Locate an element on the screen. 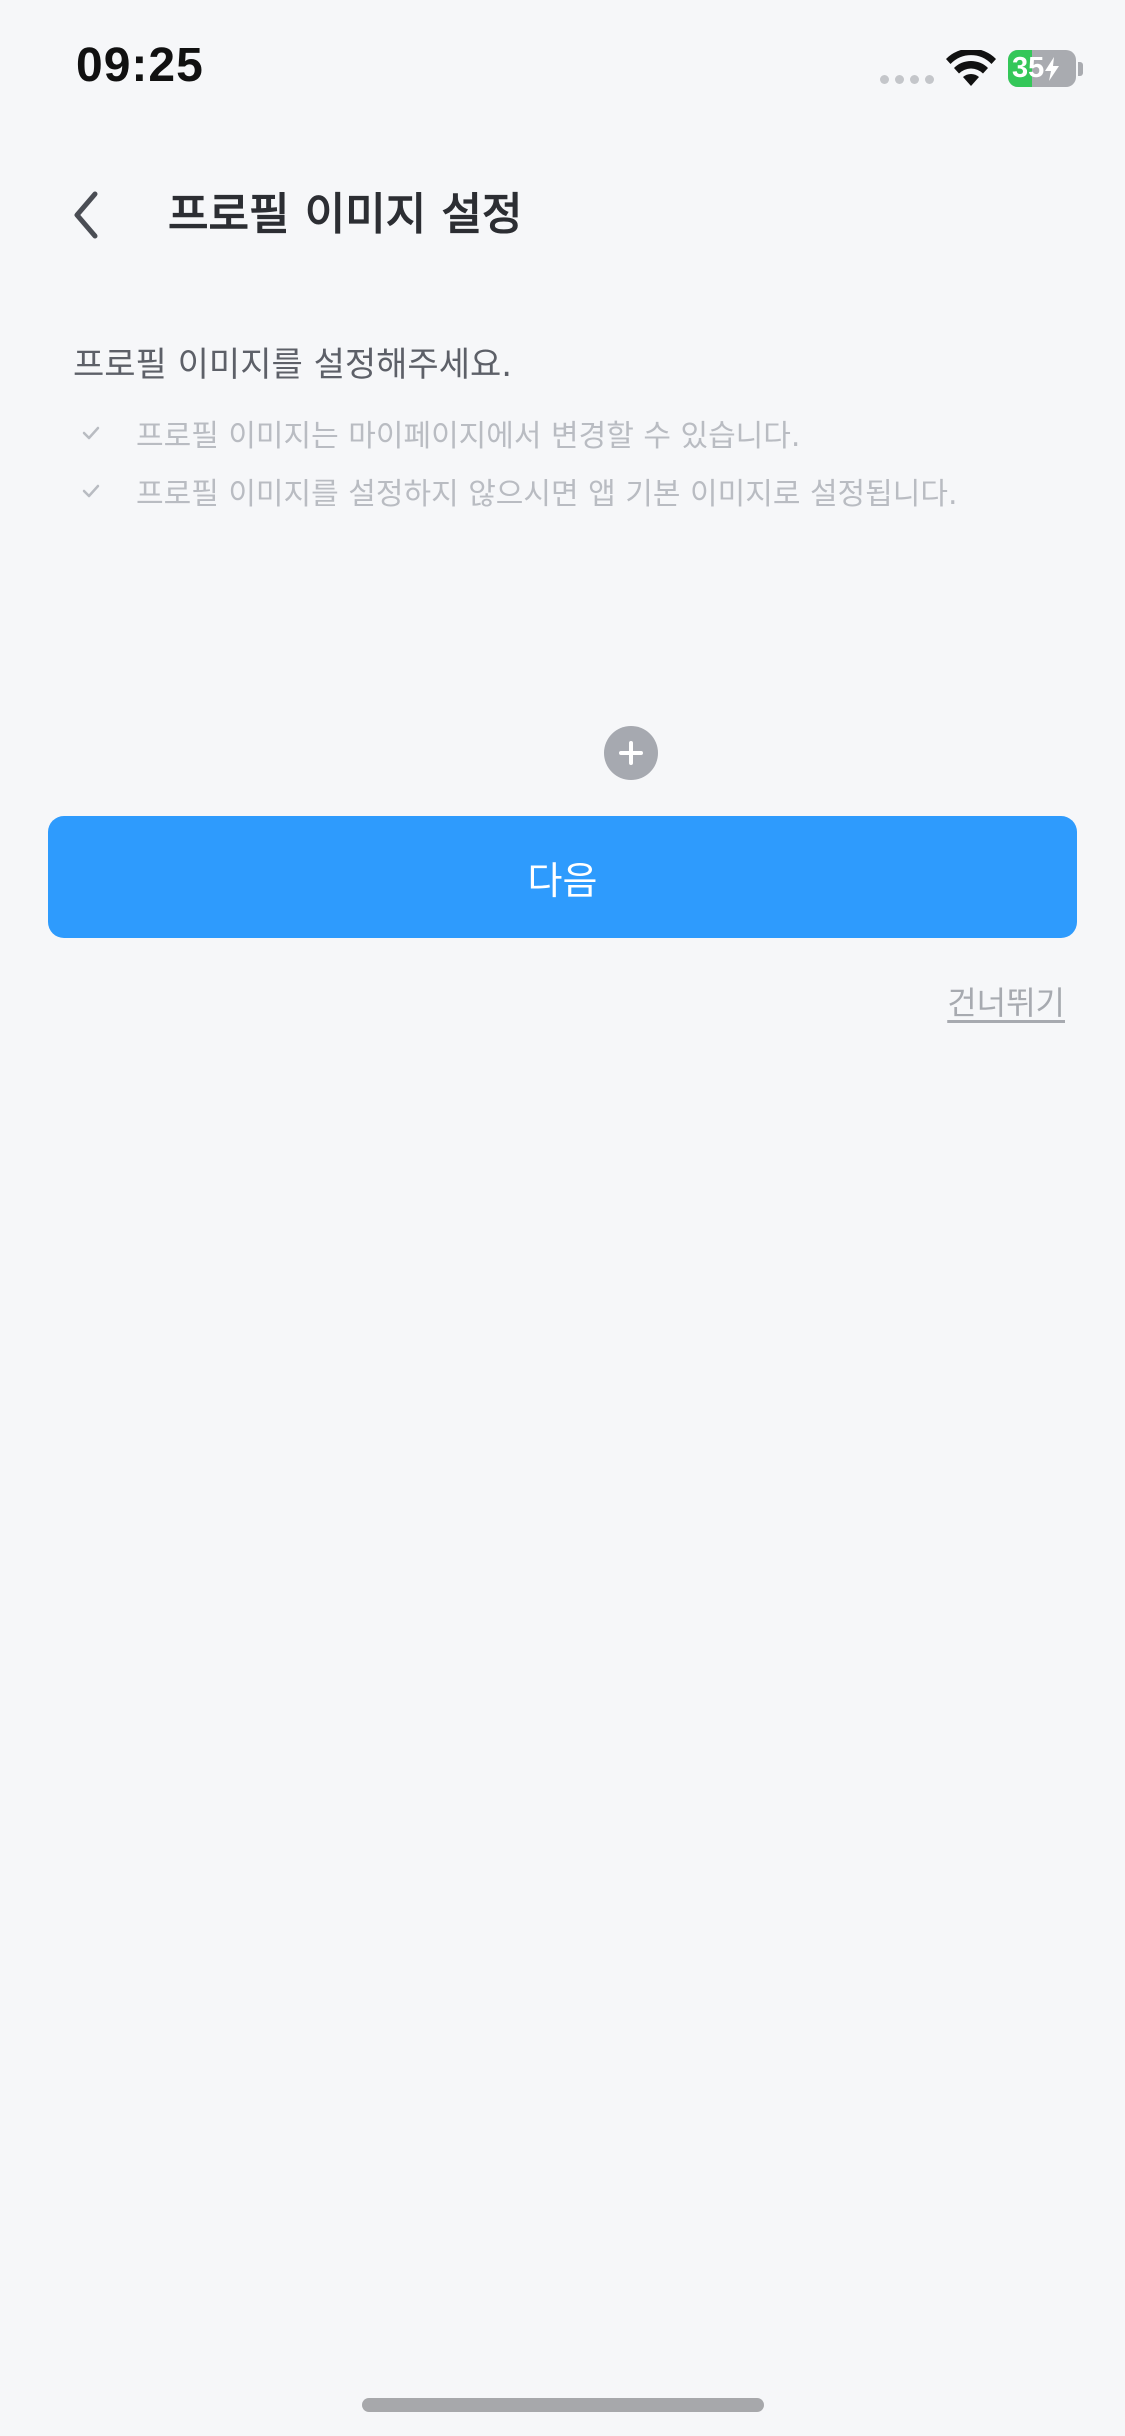  battery-level-text: 35 is located at coordinates (1028, 68).